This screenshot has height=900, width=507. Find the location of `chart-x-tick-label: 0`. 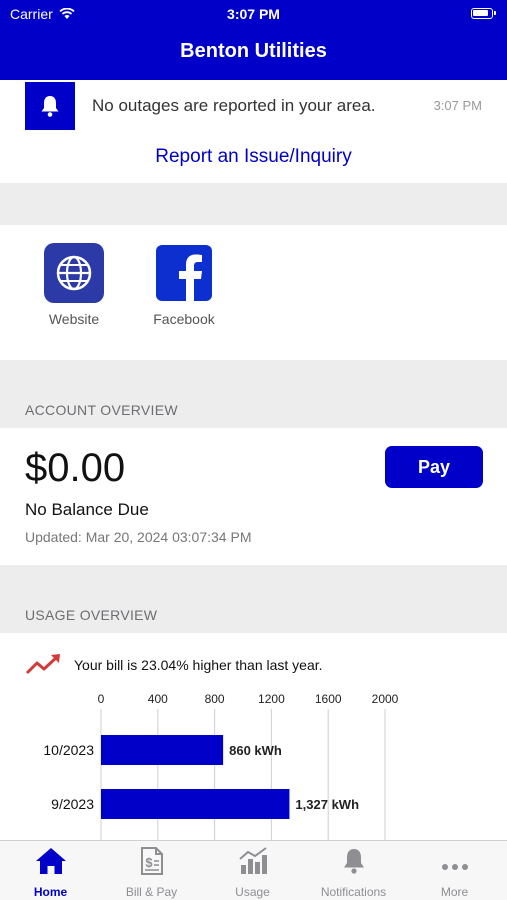

chart-x-tick-label: 0 is located at coordinates (101, 699).